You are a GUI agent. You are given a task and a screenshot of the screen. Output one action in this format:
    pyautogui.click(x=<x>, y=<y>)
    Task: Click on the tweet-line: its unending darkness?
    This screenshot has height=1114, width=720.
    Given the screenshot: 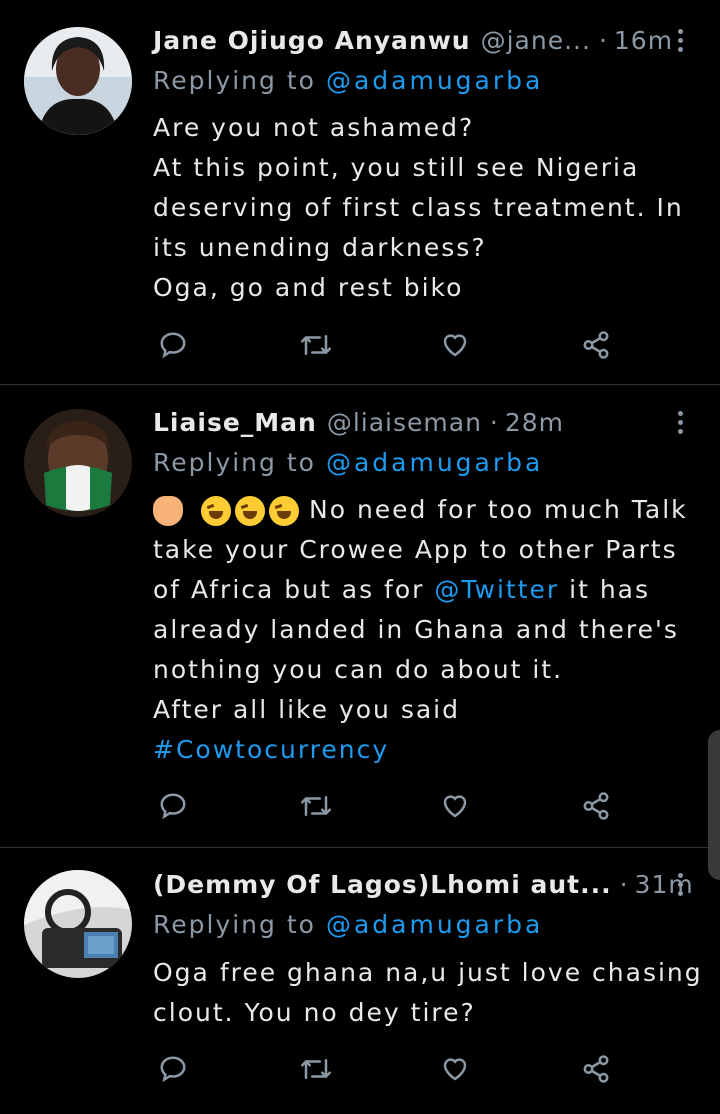 What is the action you would take?
    pyautogui.click(x=320, y=247)
    